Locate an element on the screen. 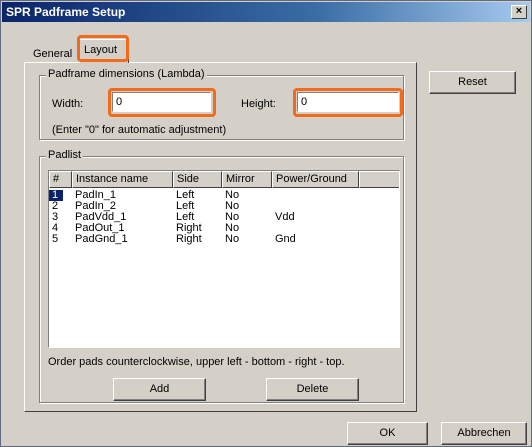 The width and height of the screenshot is (532, 447). height-input: 0 is located at coordinates (348, 102).